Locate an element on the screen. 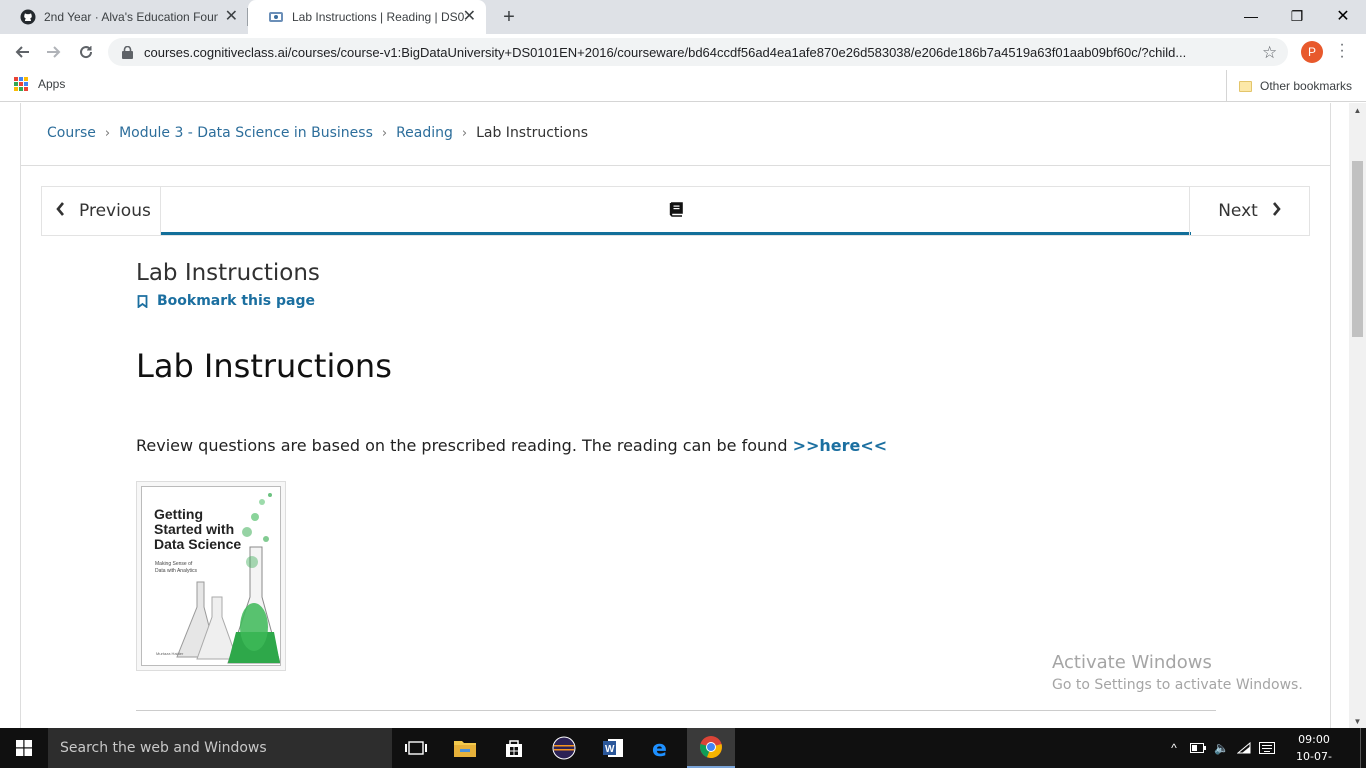 The image size is (1366, 782). apps-label: Apps is located at coordinates (52, 84).